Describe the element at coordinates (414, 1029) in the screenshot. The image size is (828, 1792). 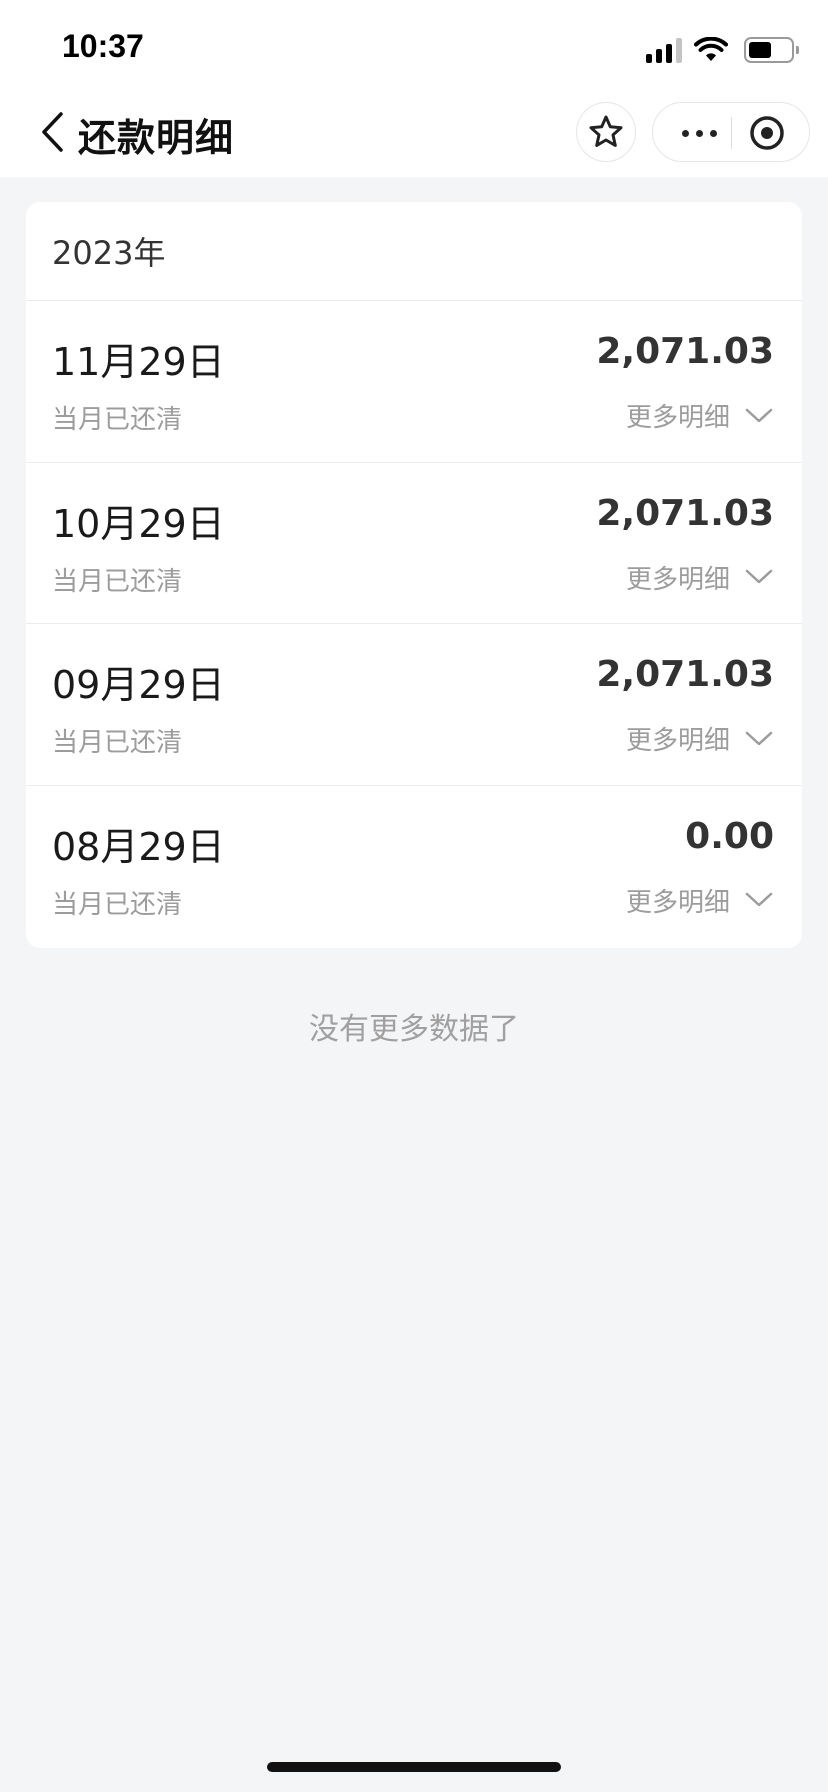
I see `no-more-data-text: 没有更多数据了` at that location.